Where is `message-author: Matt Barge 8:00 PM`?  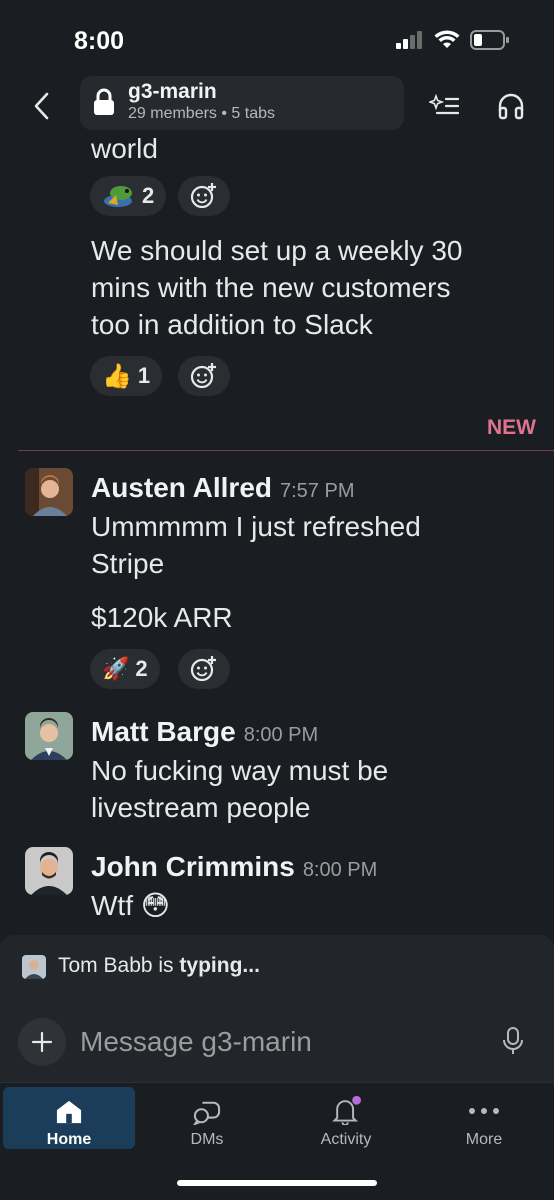
message-author: Matt Barge 8:00 PM is located at coordinates (204, 732).